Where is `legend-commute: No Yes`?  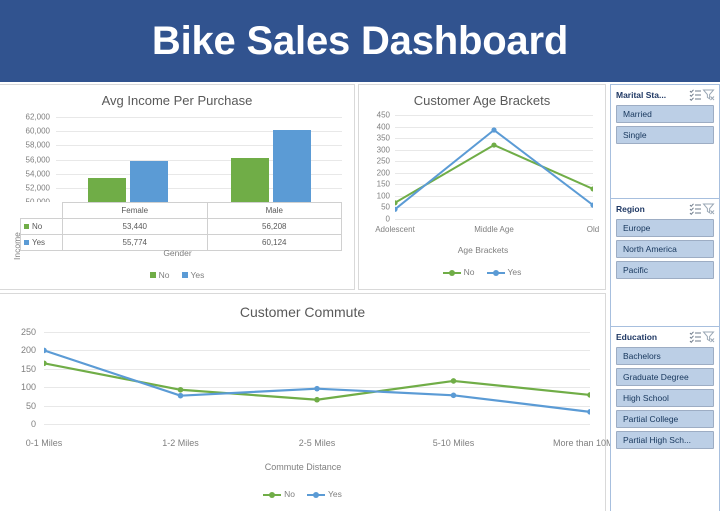
legend-commute: No Yes is located at coordinates (302, 494).